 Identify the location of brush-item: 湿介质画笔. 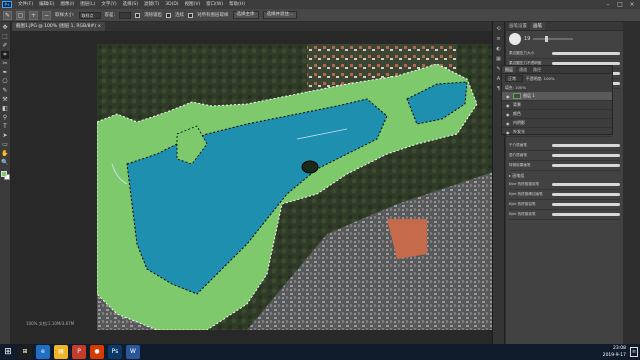
(564, 156).